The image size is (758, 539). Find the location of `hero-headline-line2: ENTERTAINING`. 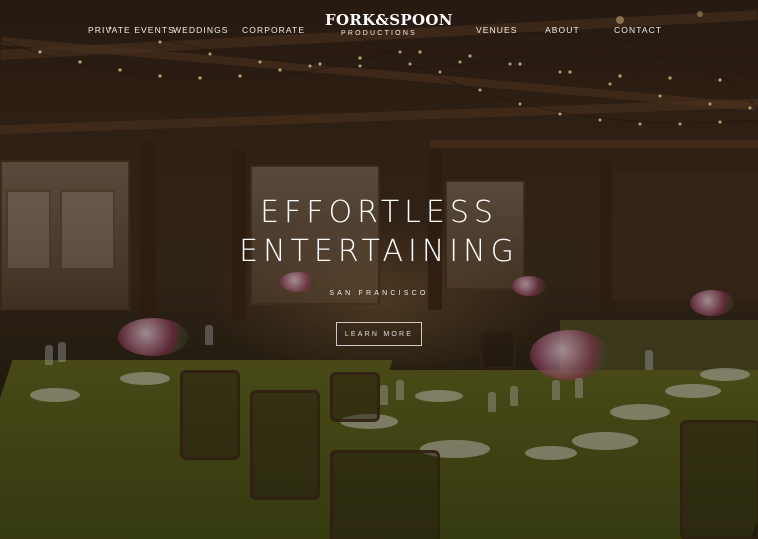

hero-headline-line2: ENTERTAINING is located at coordinates (379, 251).